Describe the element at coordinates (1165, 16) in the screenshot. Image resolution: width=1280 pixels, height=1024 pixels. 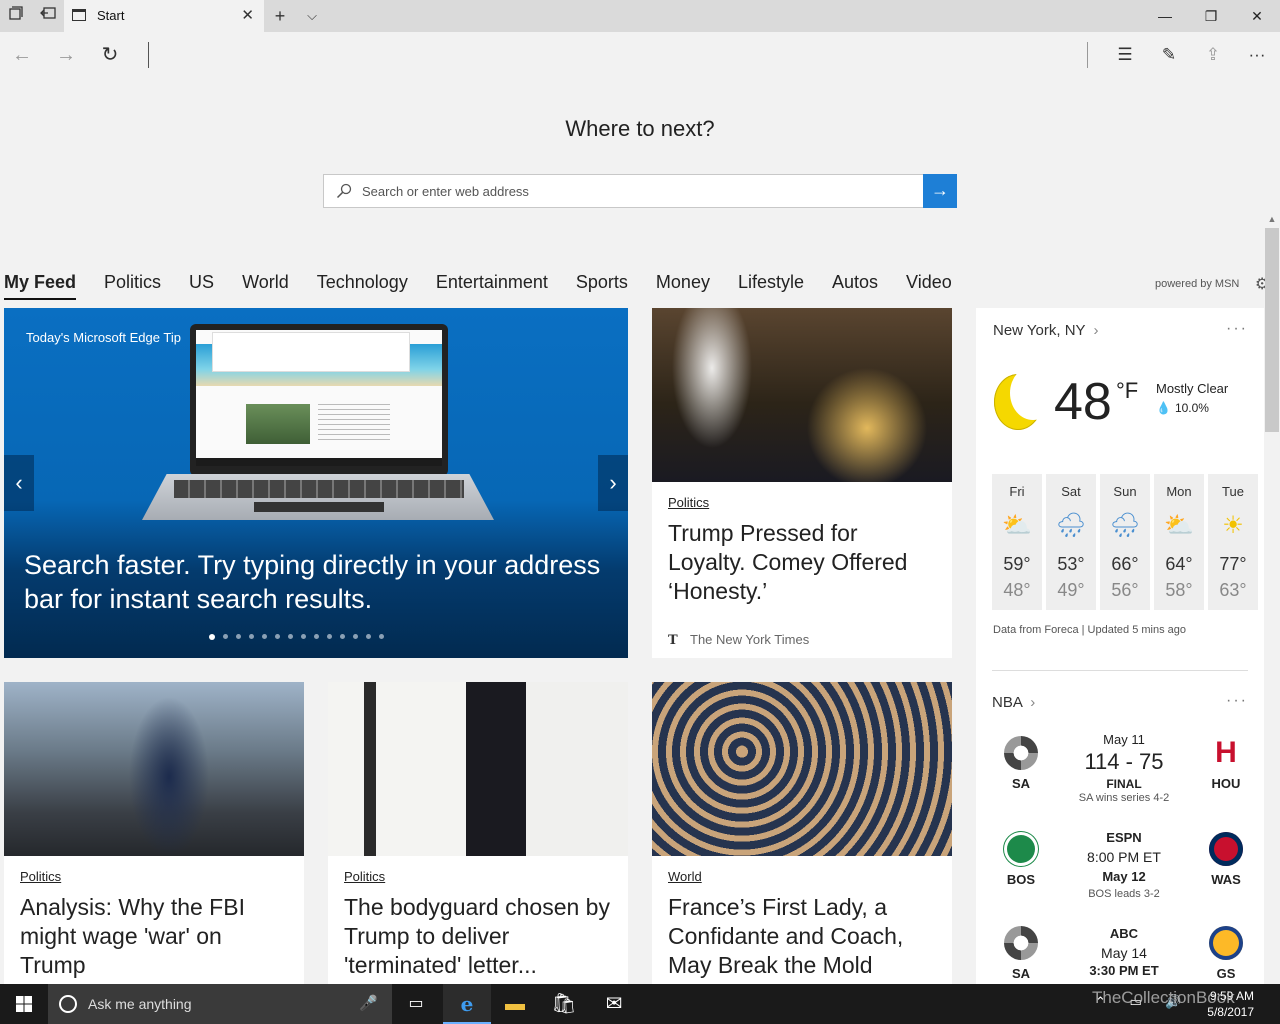
I see `minimize-button: —` at that location.